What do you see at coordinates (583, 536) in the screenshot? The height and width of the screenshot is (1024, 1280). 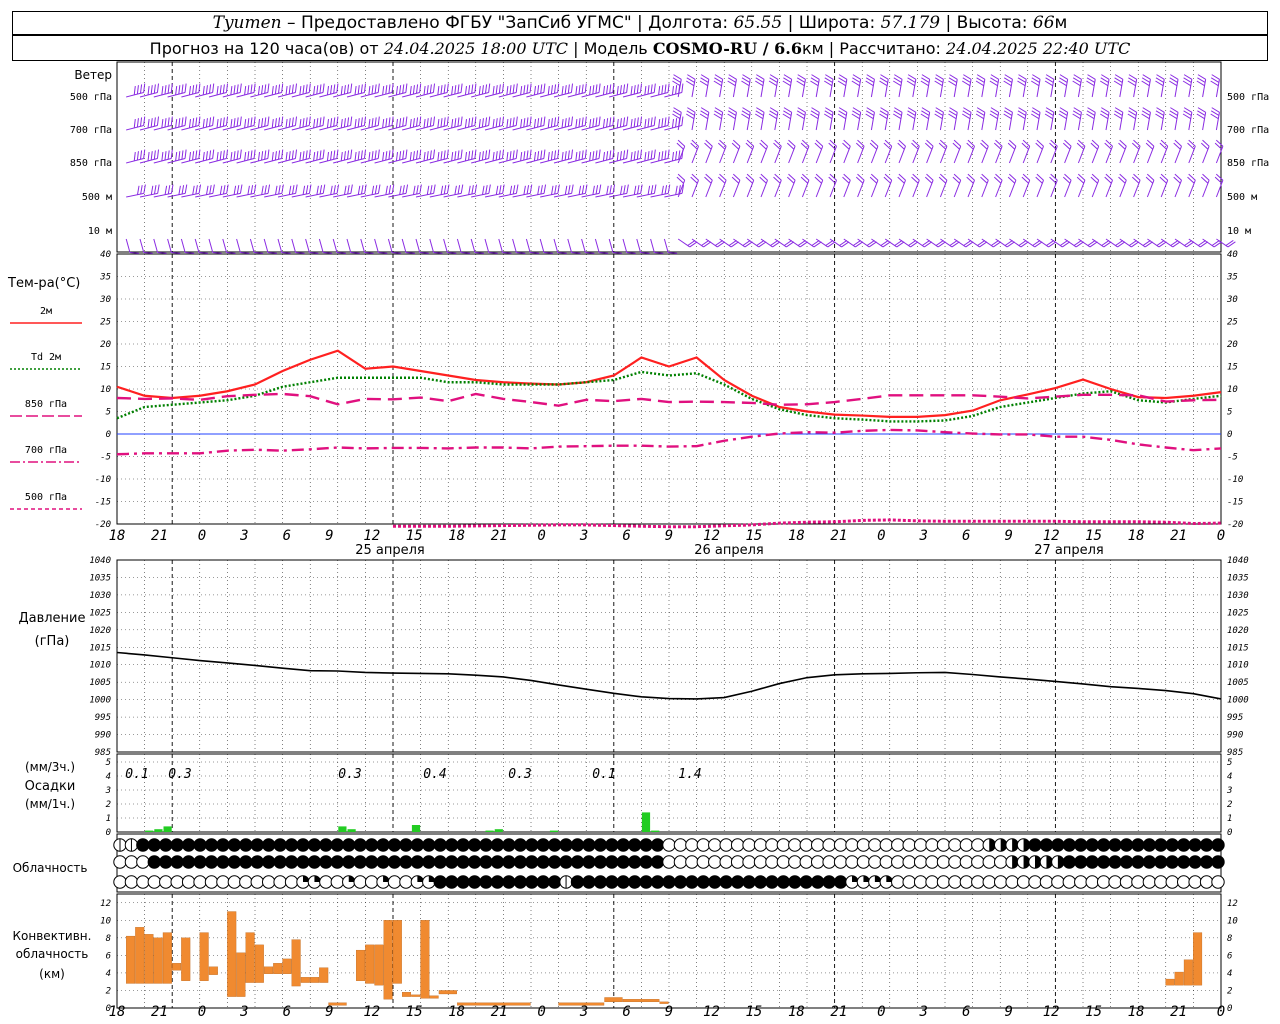 I see `time-tick-label: 3` at bounding box center [583, 536].